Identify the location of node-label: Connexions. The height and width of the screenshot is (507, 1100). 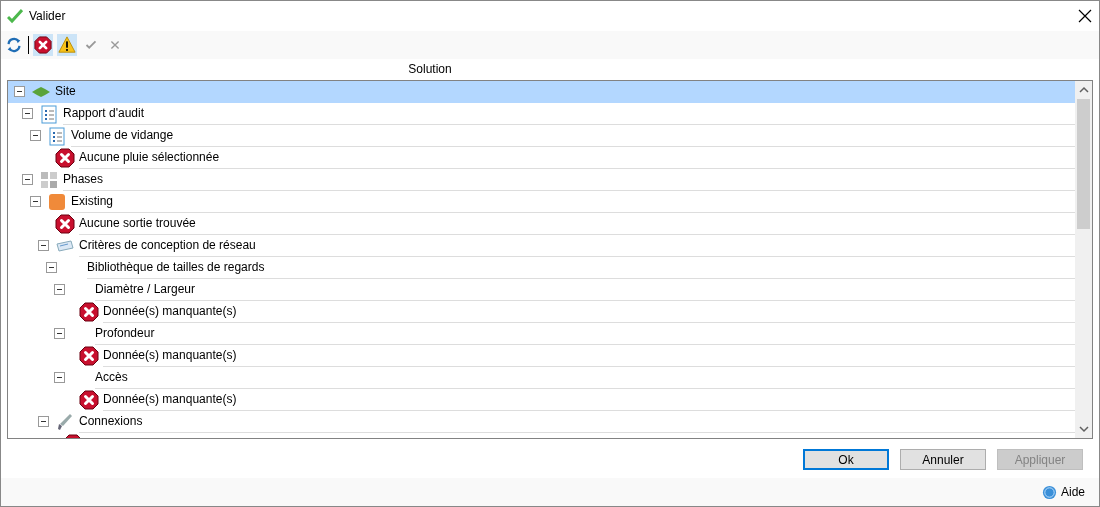
(111, 421).